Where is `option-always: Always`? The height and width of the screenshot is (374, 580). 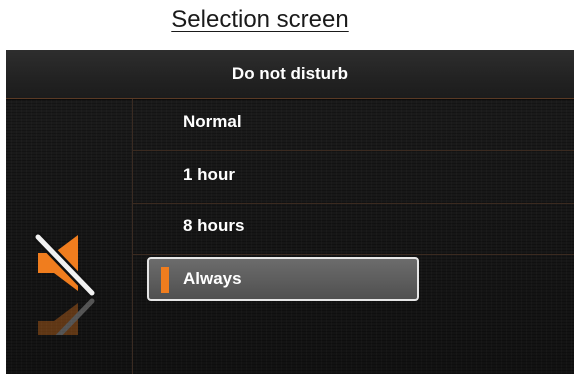 option-always: Always is located at coordinates (353, 278).